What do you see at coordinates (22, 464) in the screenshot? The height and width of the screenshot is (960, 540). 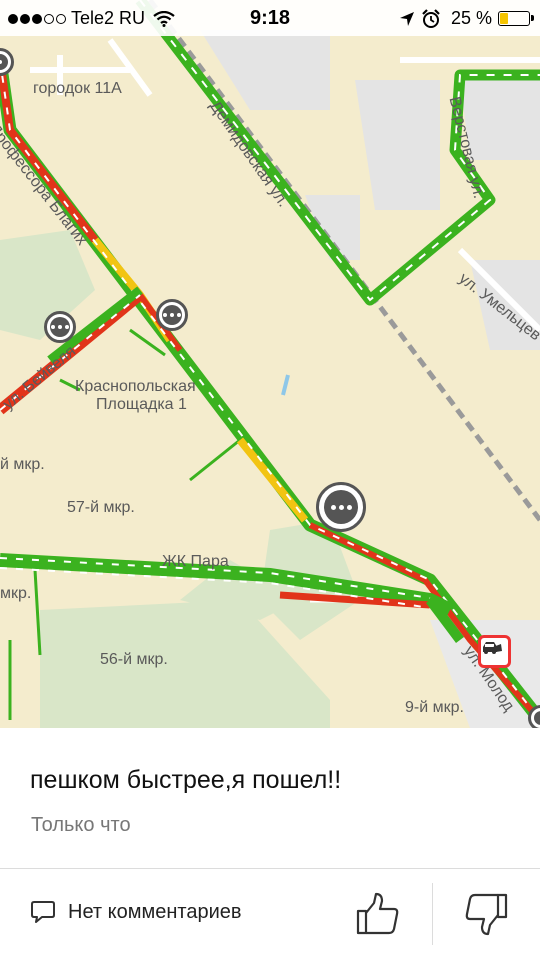 I see `map-label-mkr-left-1: й мкр.` at bounding box center [22, 464].